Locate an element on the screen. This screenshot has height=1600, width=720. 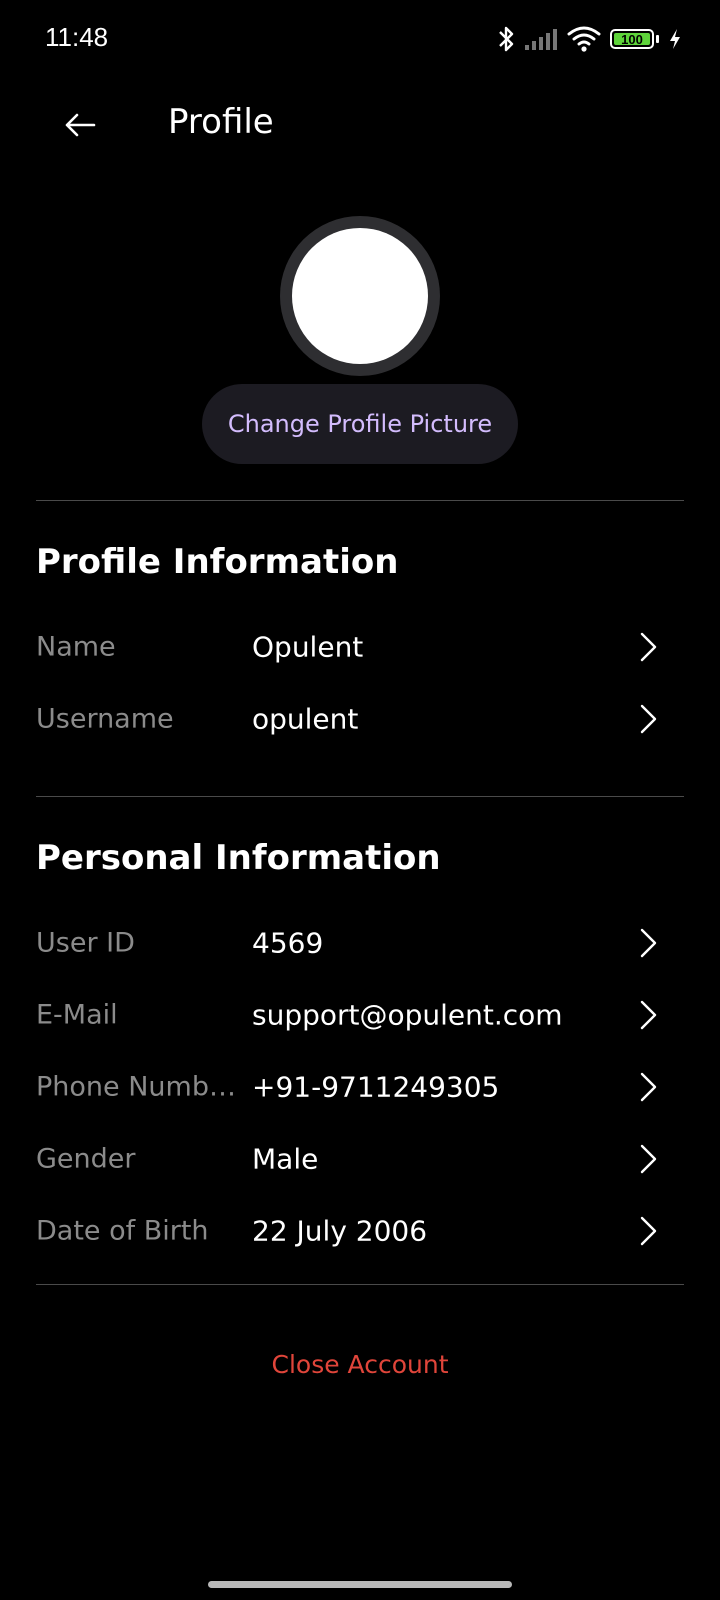
status-icons: 100 is located at coordinates (589, 39).